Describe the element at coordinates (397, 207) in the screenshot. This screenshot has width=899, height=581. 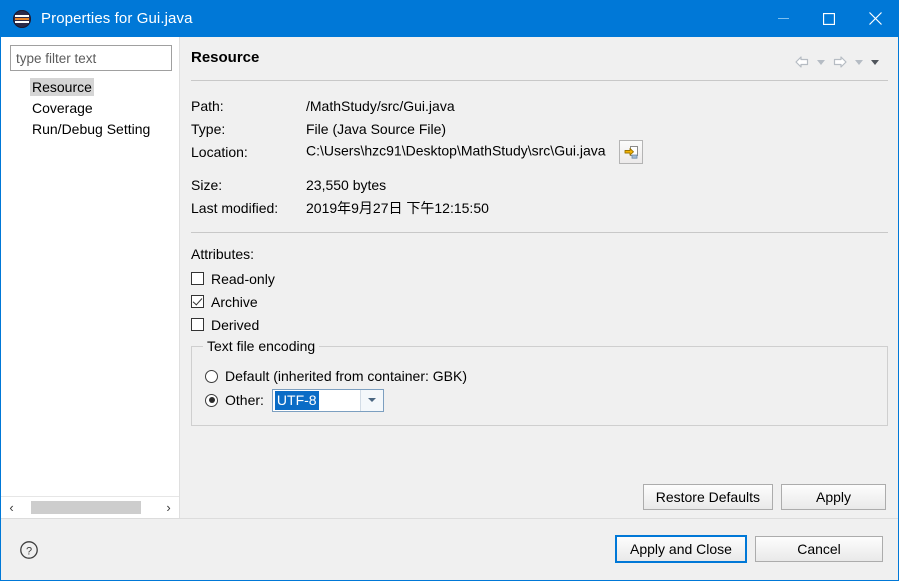
I see `property-value: 2019年9月27日 下午12:15:50` at that location.